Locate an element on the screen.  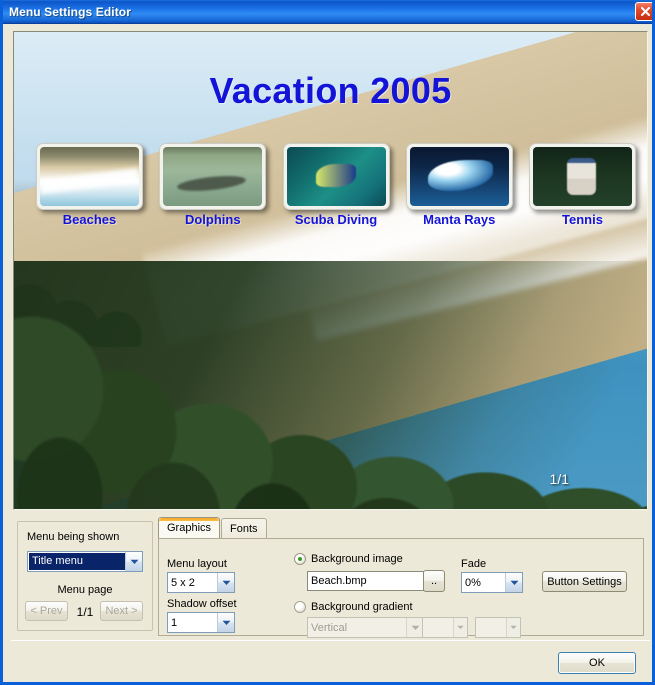
background-image-radio-row: Background image is located at coordinates (348, 559).